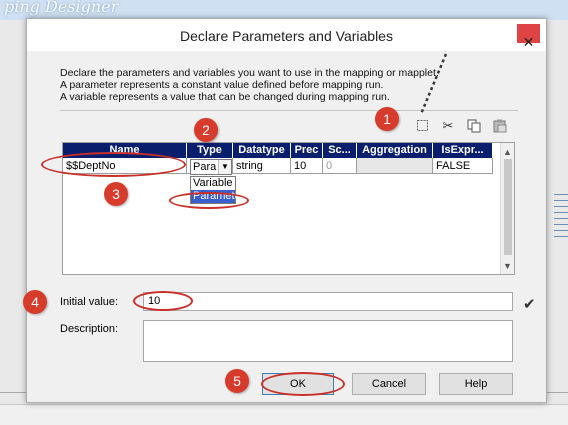  What do you see at coordinates (387, 119) in the screenshot?
I see `annotation-step-badge: 1` at bounding box center [387, 119].